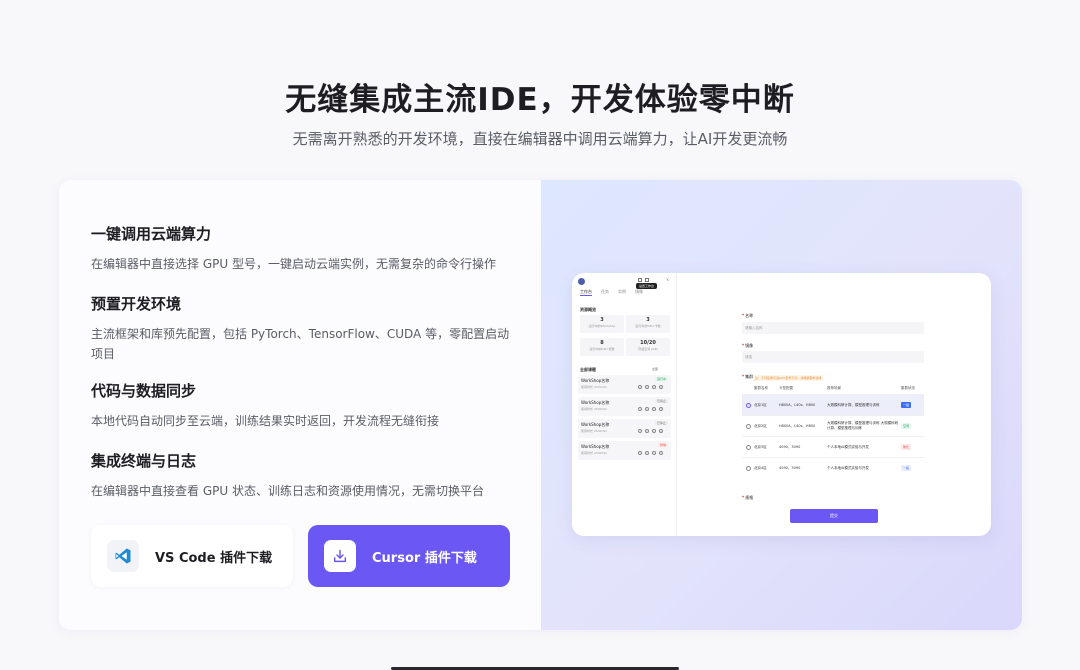  I want to click on vscode-download-label: VS Code 插件下载, so click(214, 558).